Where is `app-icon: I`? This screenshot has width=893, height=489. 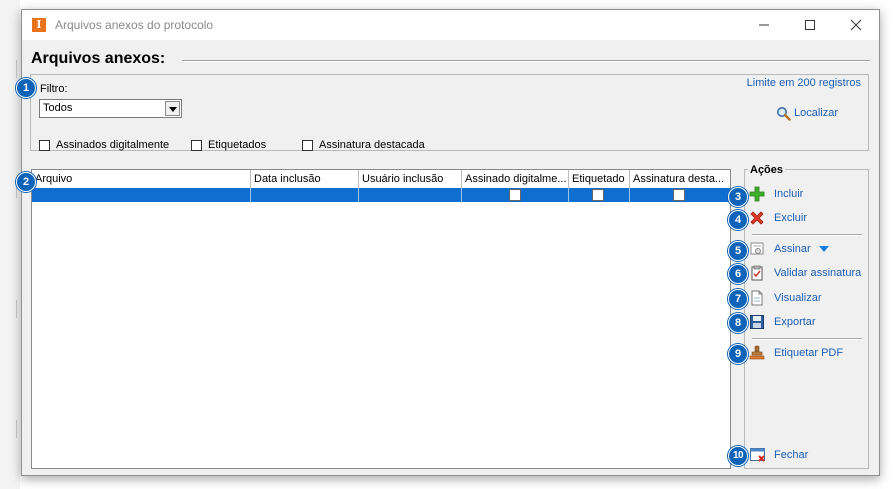
app-icon: I is located at coordinates (39, 25).